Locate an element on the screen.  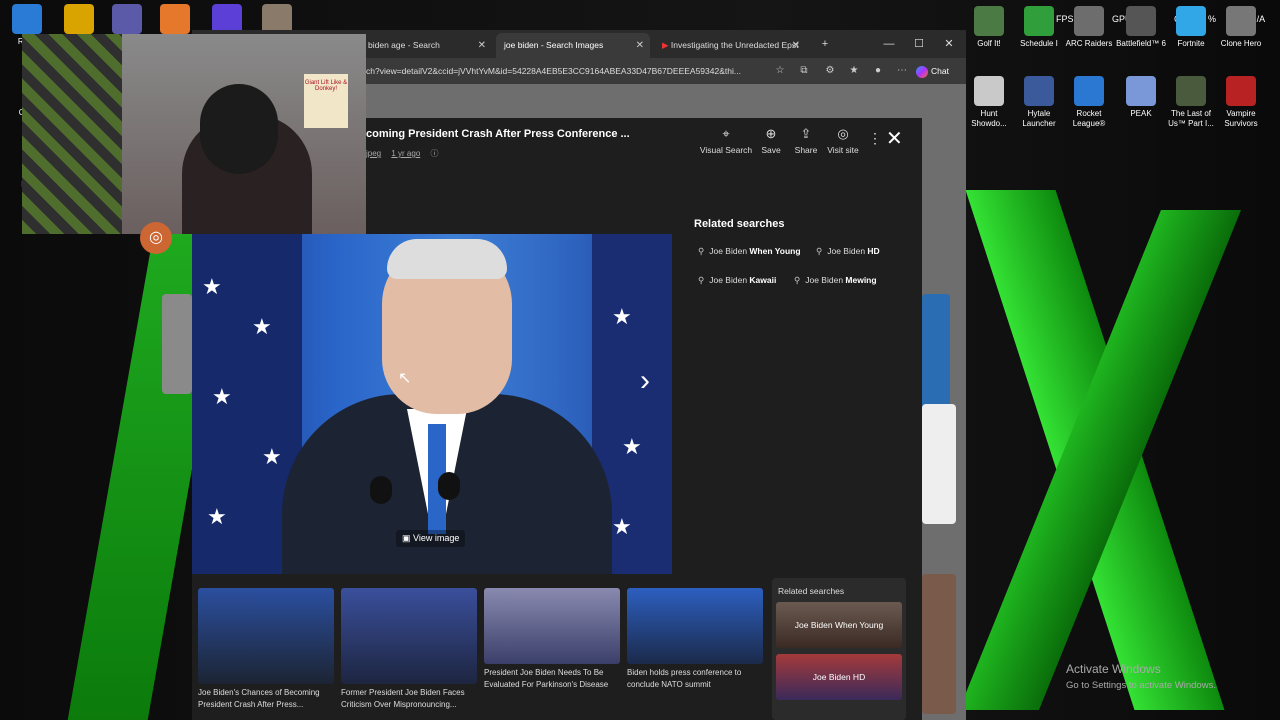
chip-bold: Mewing is located at coordinates (861, 280).